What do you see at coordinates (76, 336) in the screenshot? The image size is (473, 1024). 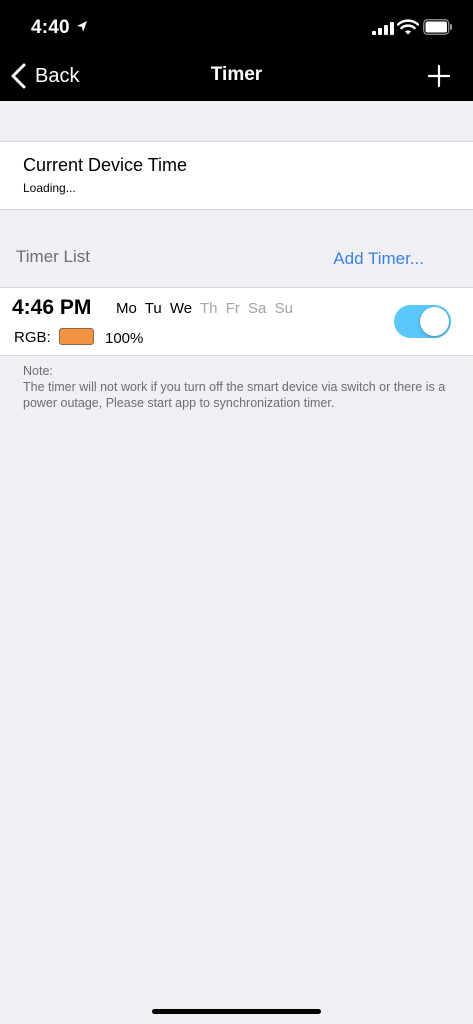 I see `color-swatch` at bounding box center [76, 336].